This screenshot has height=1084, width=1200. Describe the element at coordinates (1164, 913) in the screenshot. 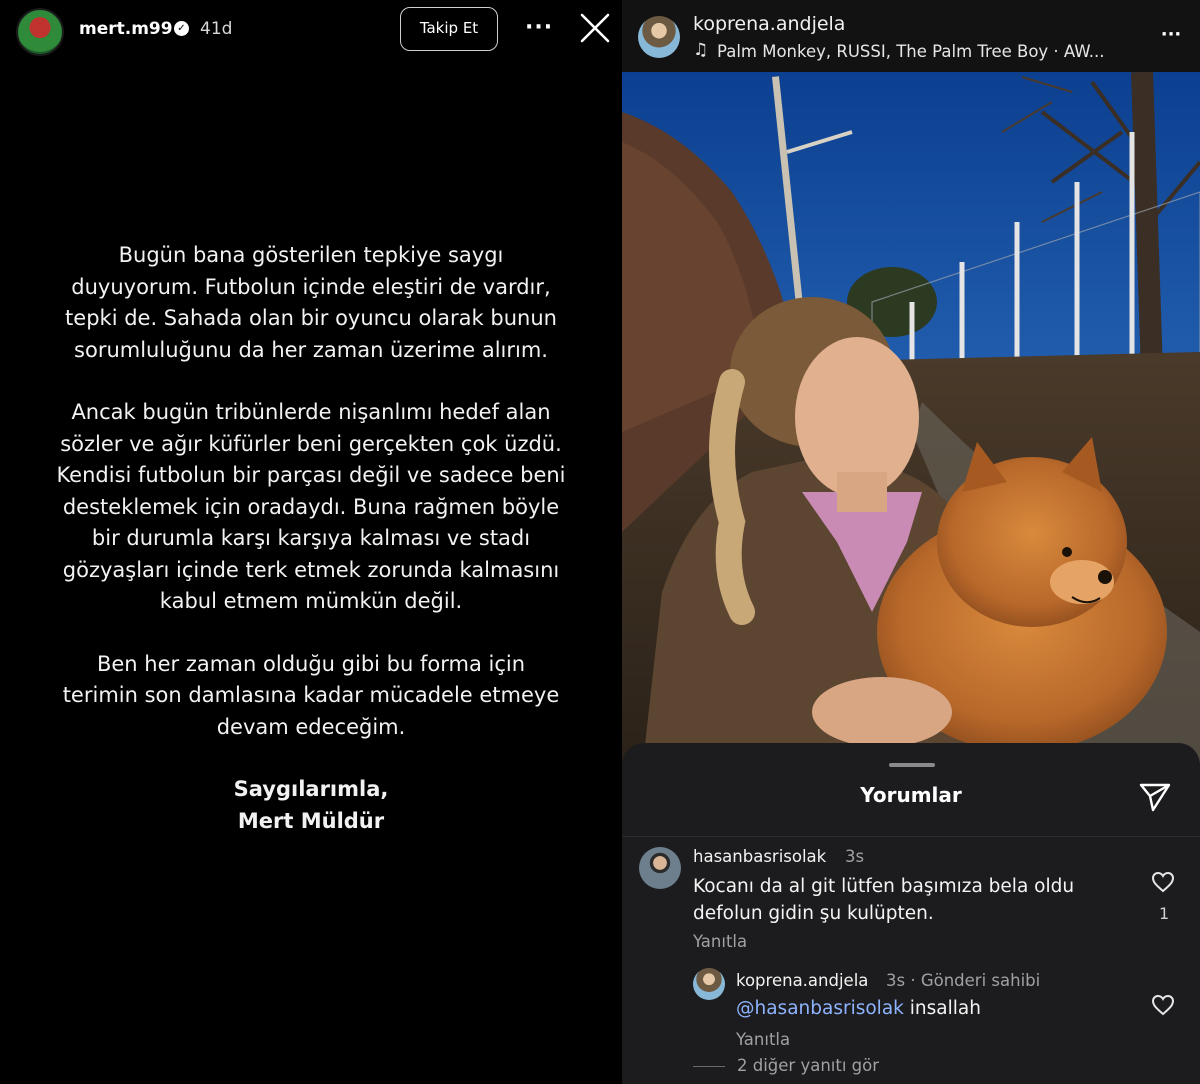

I see `like-count: 1` at that location.